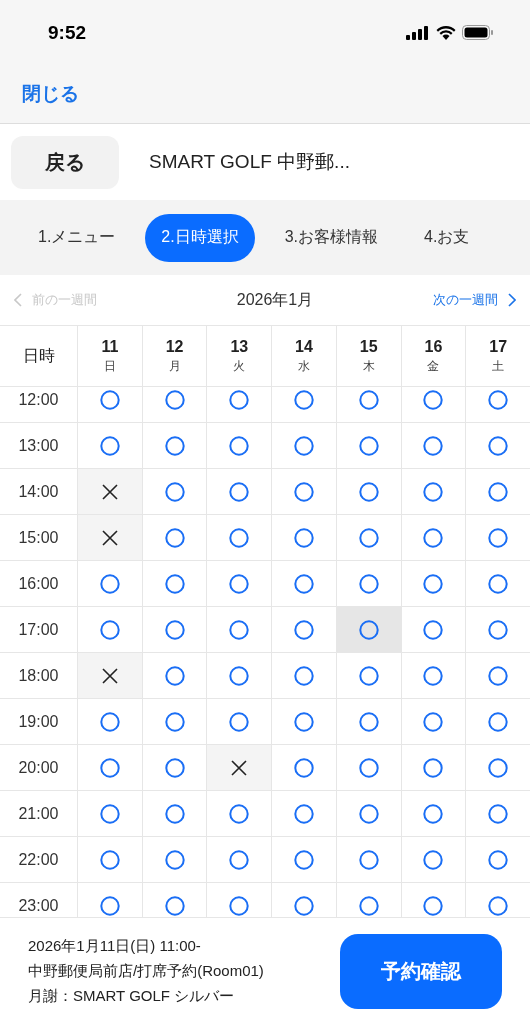 This screenshot has height=1024, width=530. Describe the element at coordinates (38, 491) in the screenshot. I see `time-label: 14:00` at that location.